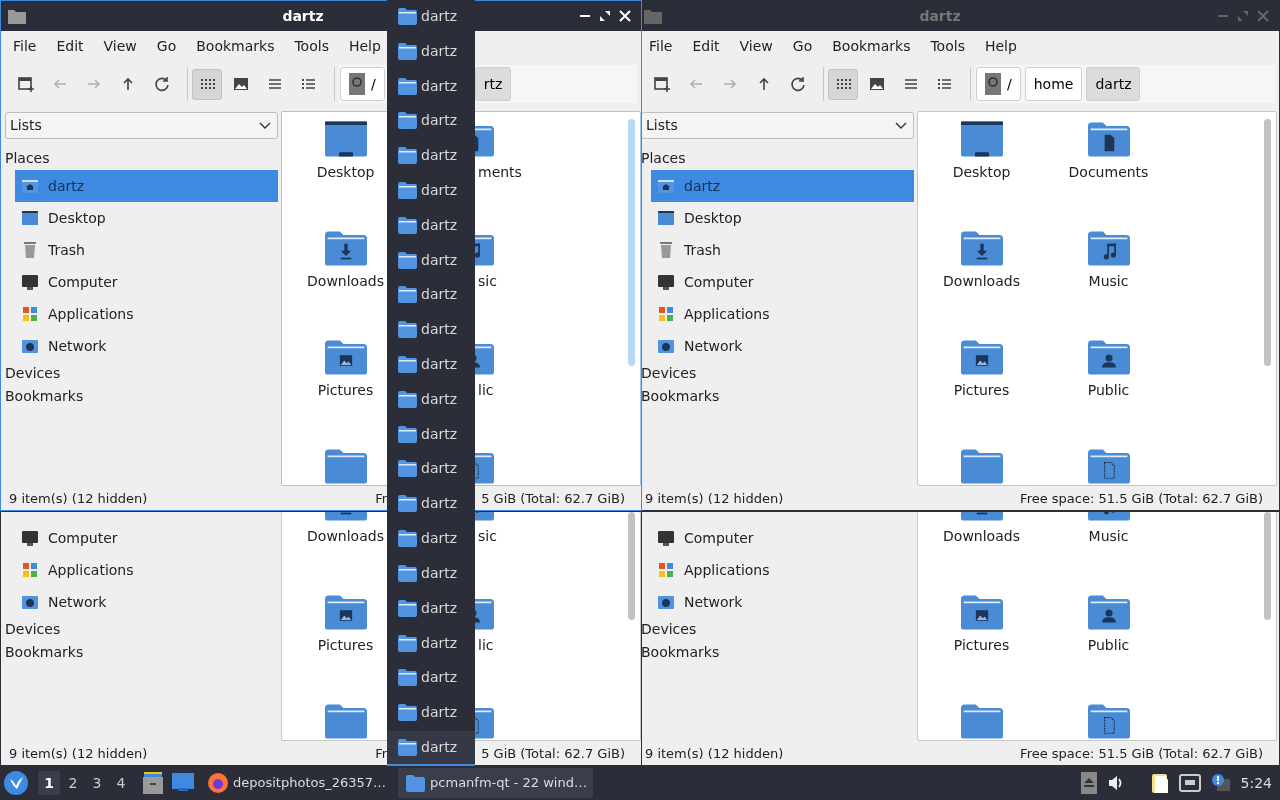  What do you see at coordinates (1053, 84) in the screenshot?
I see `path-button: home` at bounding box center [1053, 84].